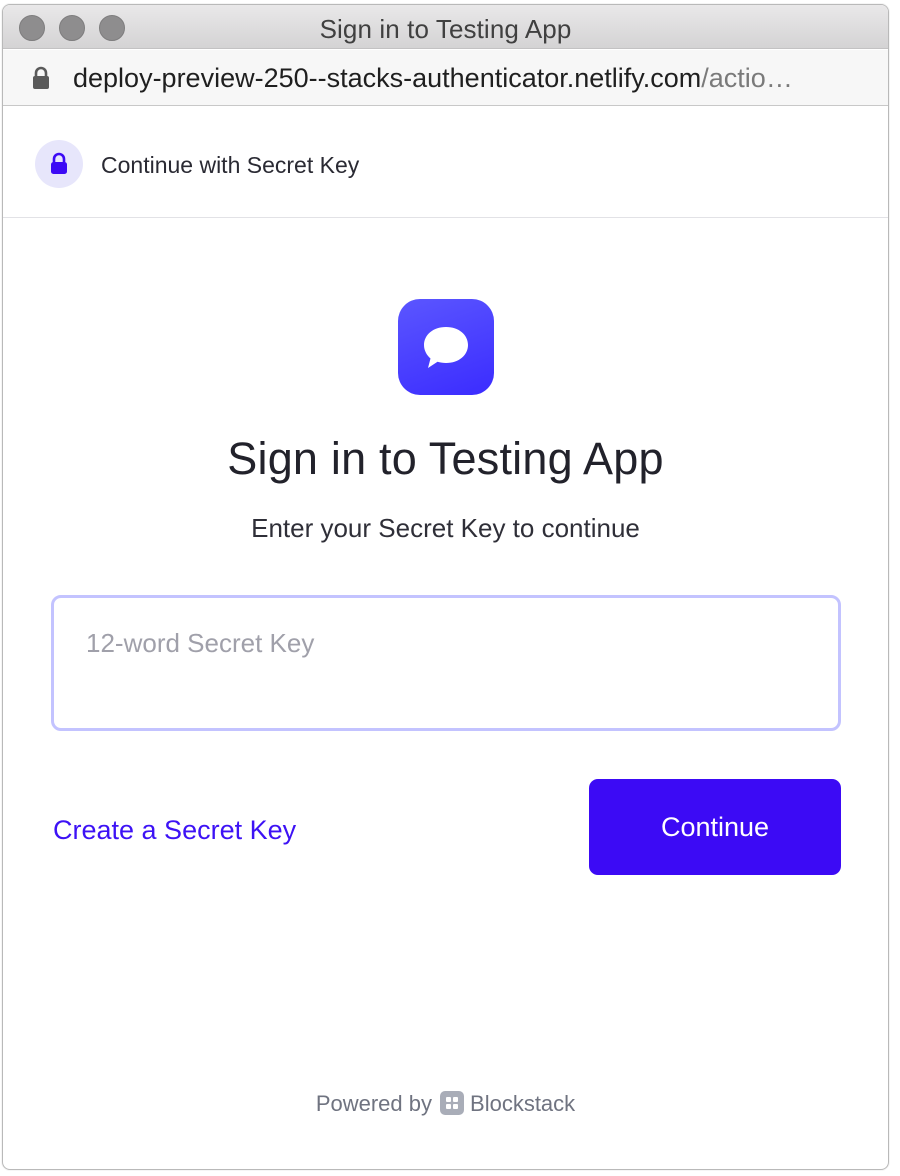 This screenshot has height=1176, width=900. Describe the element at coordinates (445, 162) in the screenshot. I see `page-header: Continue with Secret Key` at that location.